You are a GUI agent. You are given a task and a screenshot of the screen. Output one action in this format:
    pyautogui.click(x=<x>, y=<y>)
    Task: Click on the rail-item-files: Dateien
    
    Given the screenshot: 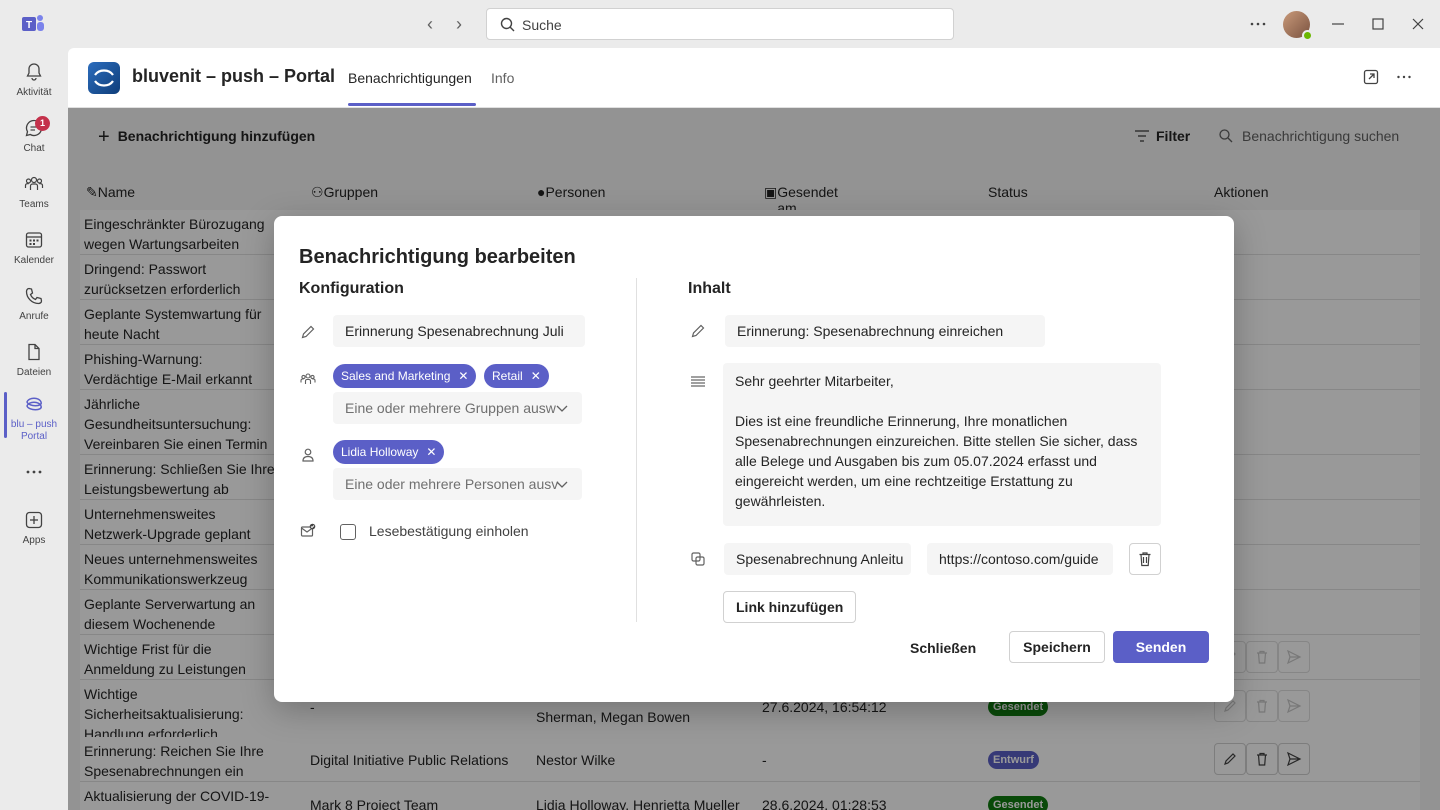 What is the action you would take?
    pyautogui.click(x=34, y=362)
    